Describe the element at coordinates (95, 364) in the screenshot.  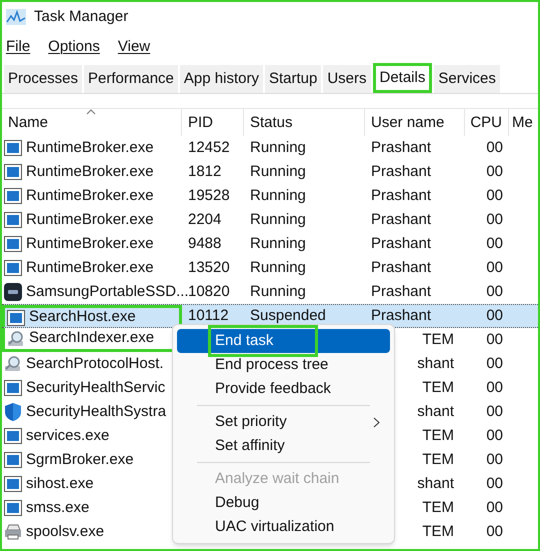
I see `process-name: SearchProtocolHost.` at that location.